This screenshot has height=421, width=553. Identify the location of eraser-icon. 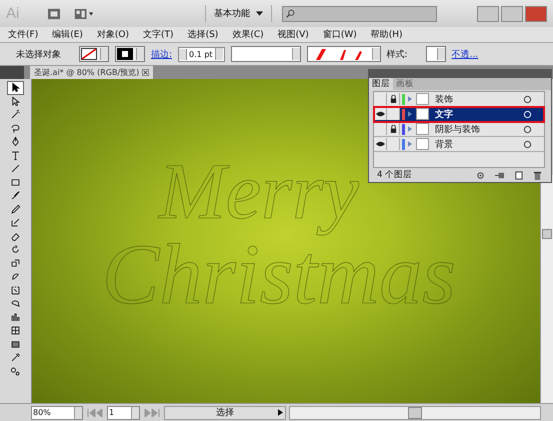
(15, 236).